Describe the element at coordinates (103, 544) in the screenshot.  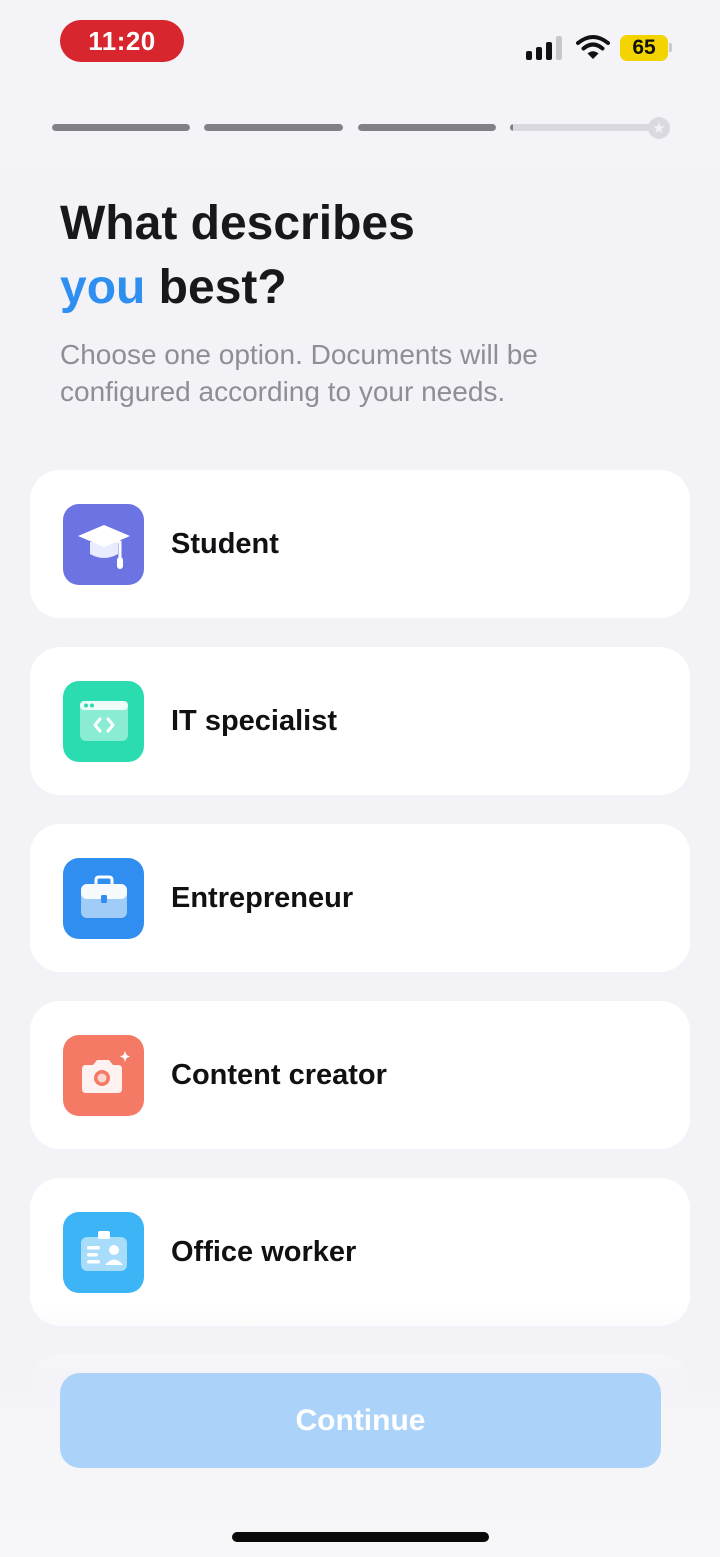
I see `graduation-cap-icon` at that location.